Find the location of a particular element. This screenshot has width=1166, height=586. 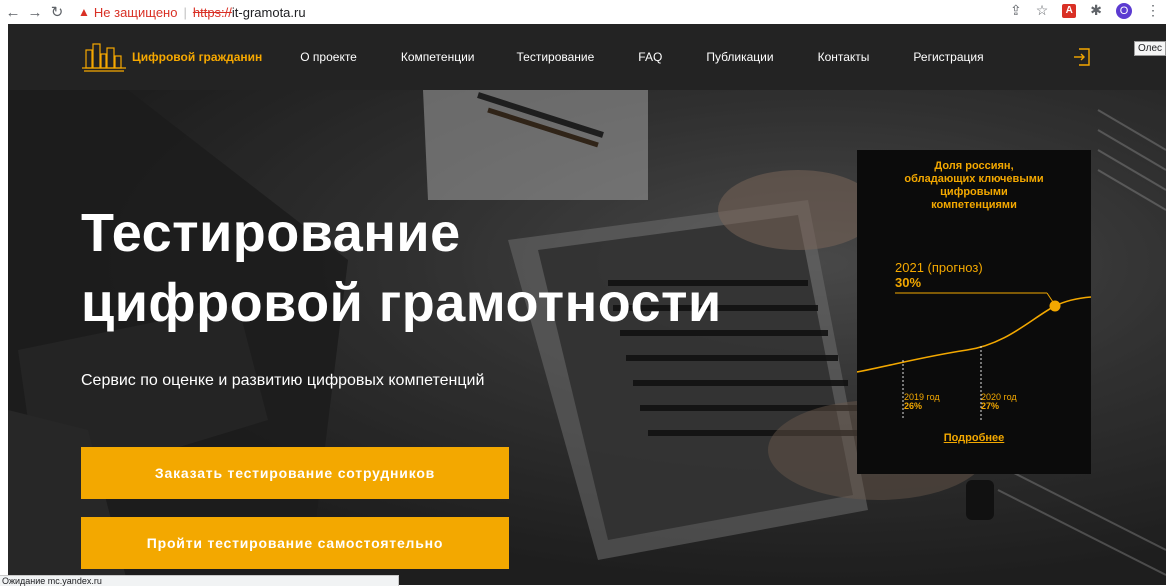

profile-avatar: O is located at coordinates (1124, 10).